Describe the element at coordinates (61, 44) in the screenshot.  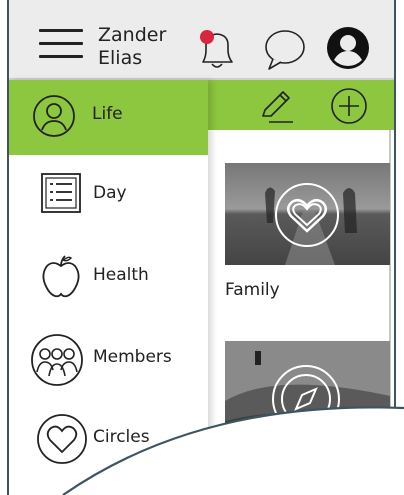
I see `menu-icon` at that location.